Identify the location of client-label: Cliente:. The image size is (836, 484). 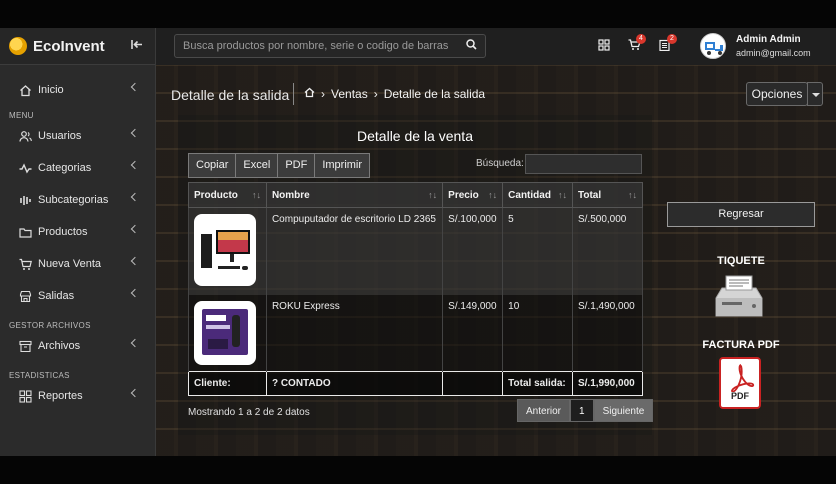
(227, 383).